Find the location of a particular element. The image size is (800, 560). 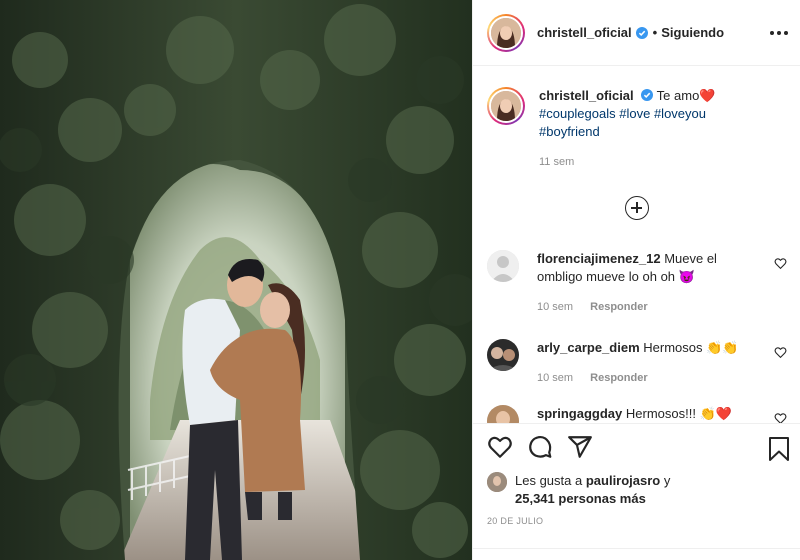

post-date: 20 DE JULIO is located at coordinates (515, 521).